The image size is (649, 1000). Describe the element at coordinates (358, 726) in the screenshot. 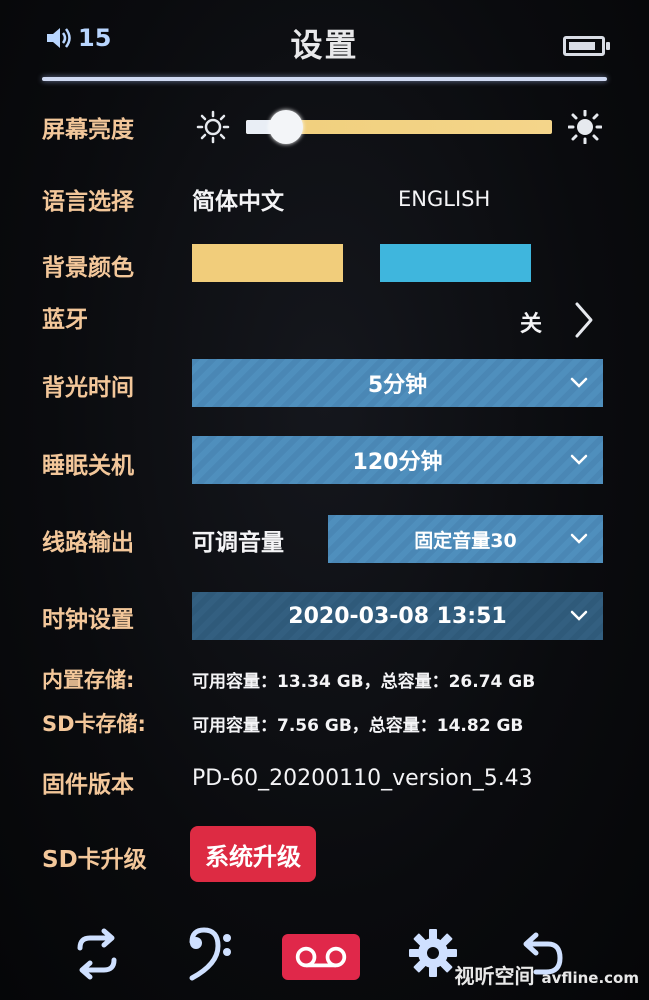

I see `sd-storage-value: 可用容量：7.56 GB，总容量：14.82 GB` at that location.